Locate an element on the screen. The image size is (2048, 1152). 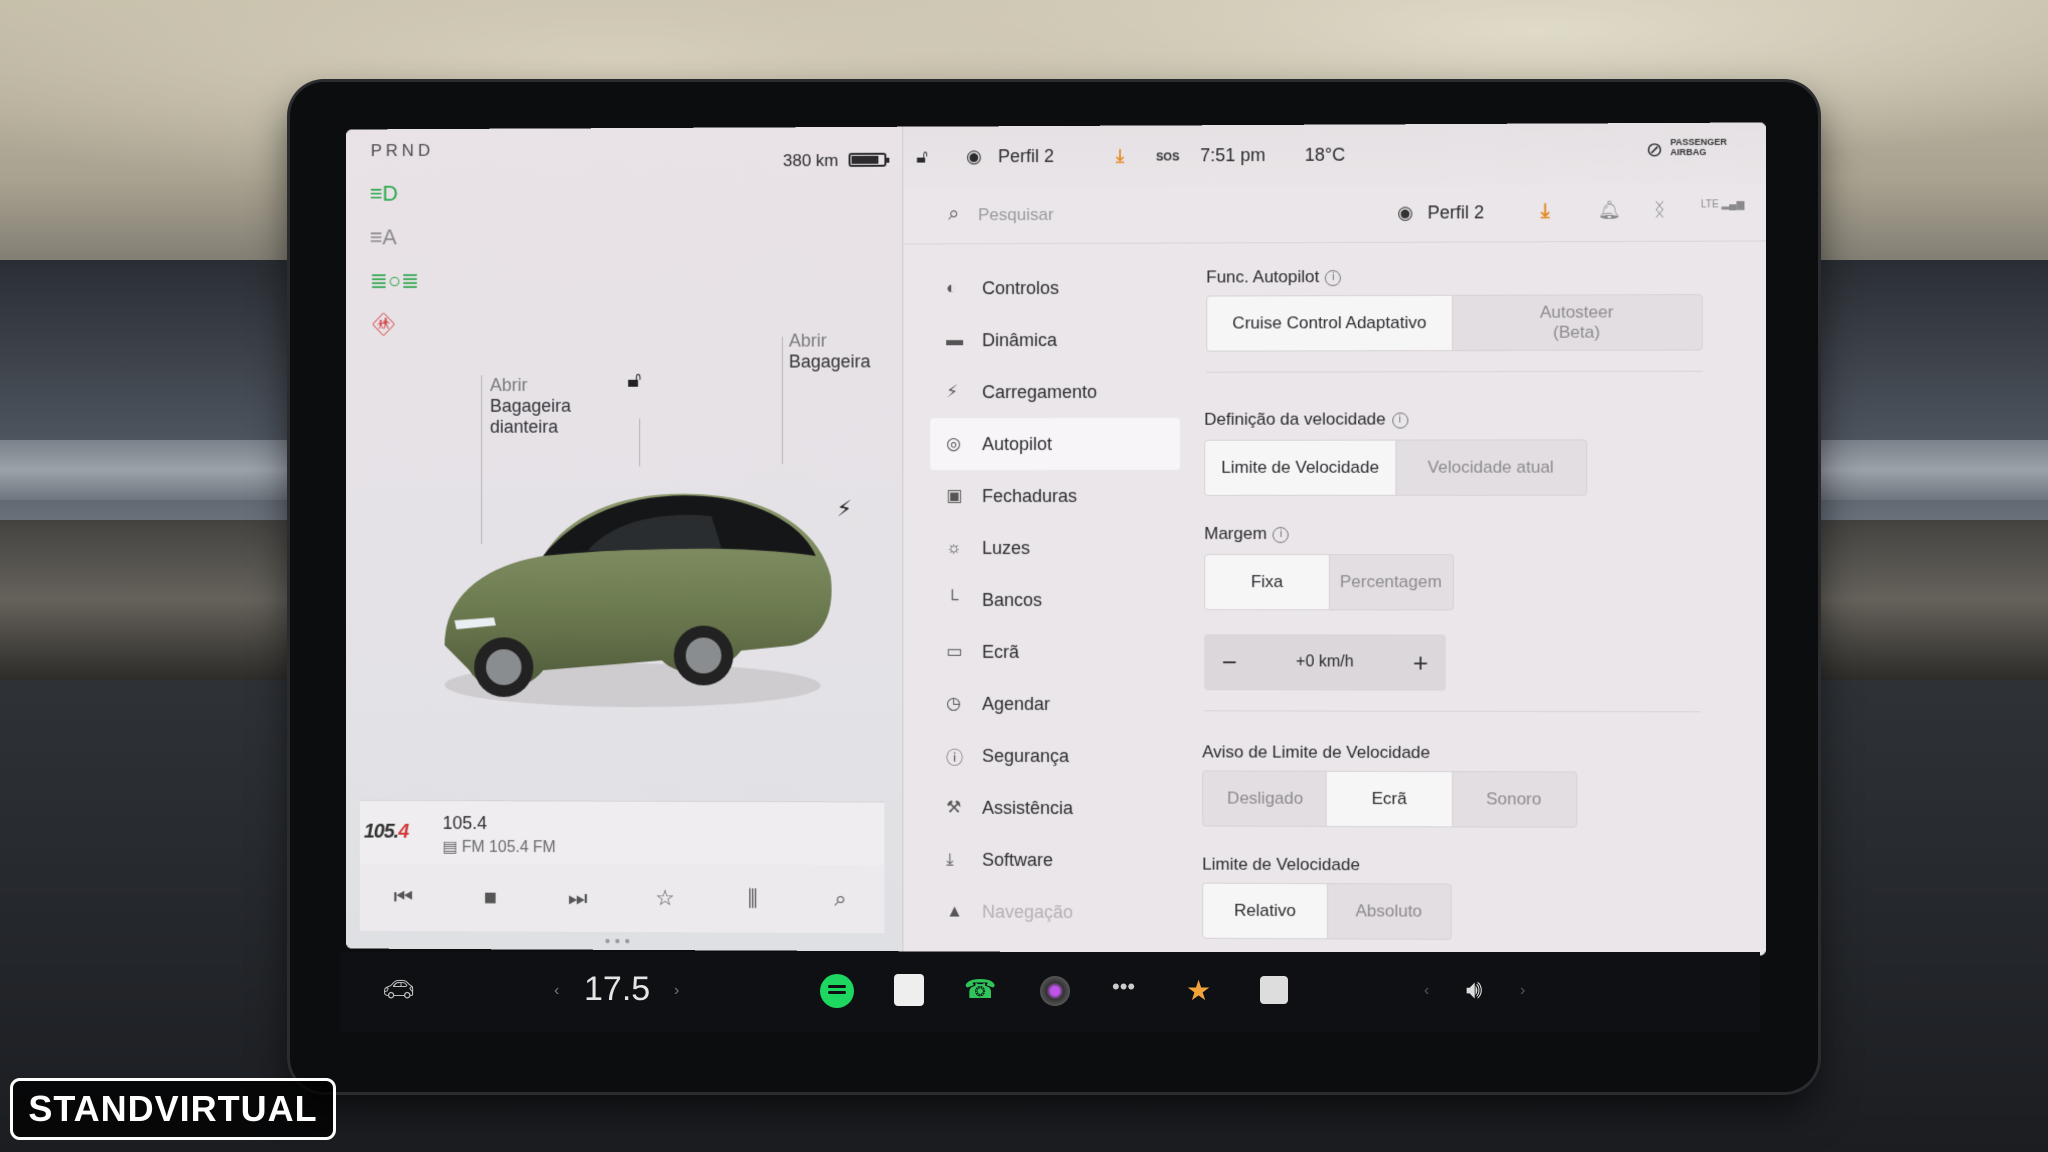
info-icon: ⓘ is located at coordinates (964, 755).